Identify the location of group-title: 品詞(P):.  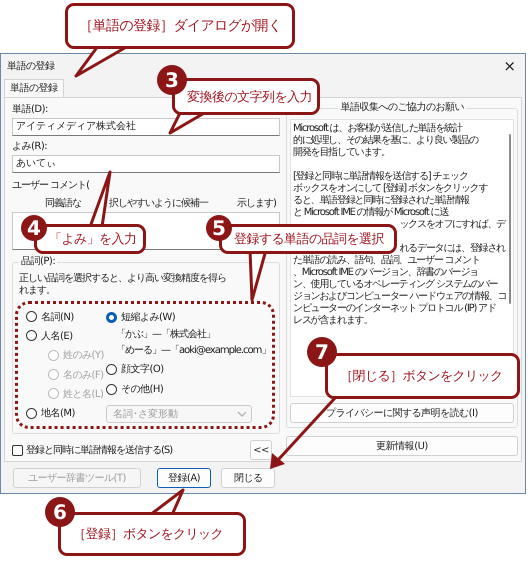
(38, 262).